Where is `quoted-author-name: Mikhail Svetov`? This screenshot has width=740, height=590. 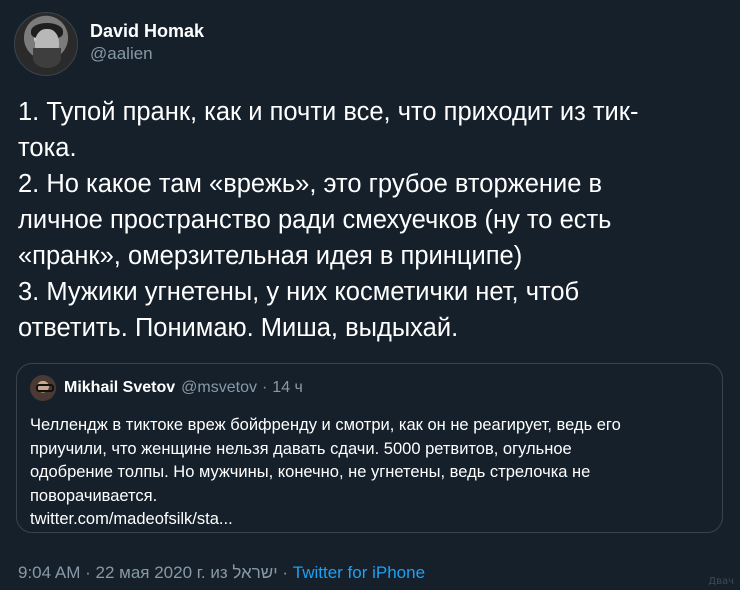 quoted-author-name: Mikhail Svetov is located at coordinates (120, 387).